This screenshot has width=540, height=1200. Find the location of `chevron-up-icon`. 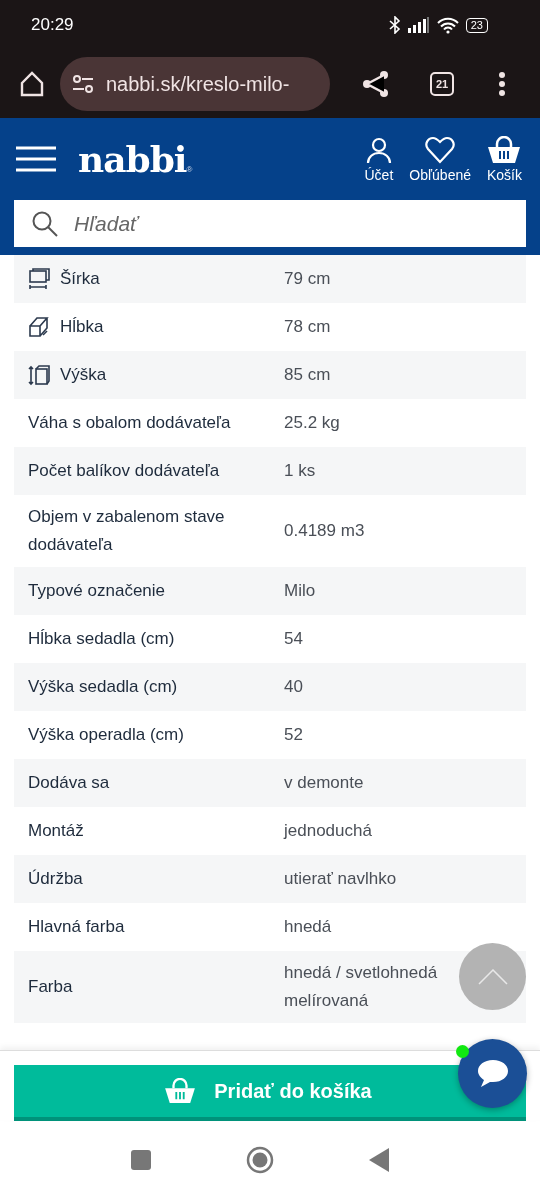

chevron-up-icon is located at coordinates (492, 976).